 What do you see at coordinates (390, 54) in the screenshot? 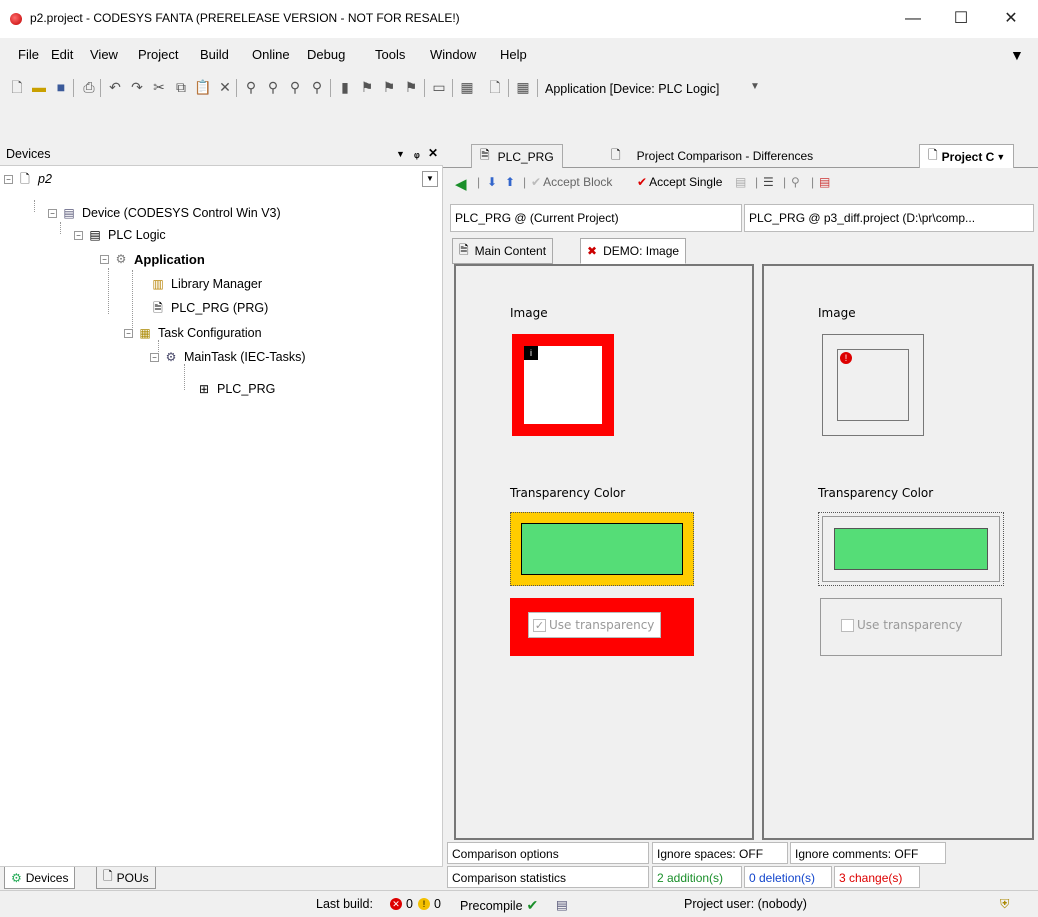
I see `menu-tools: Tools` at bounding box center [390, 54].